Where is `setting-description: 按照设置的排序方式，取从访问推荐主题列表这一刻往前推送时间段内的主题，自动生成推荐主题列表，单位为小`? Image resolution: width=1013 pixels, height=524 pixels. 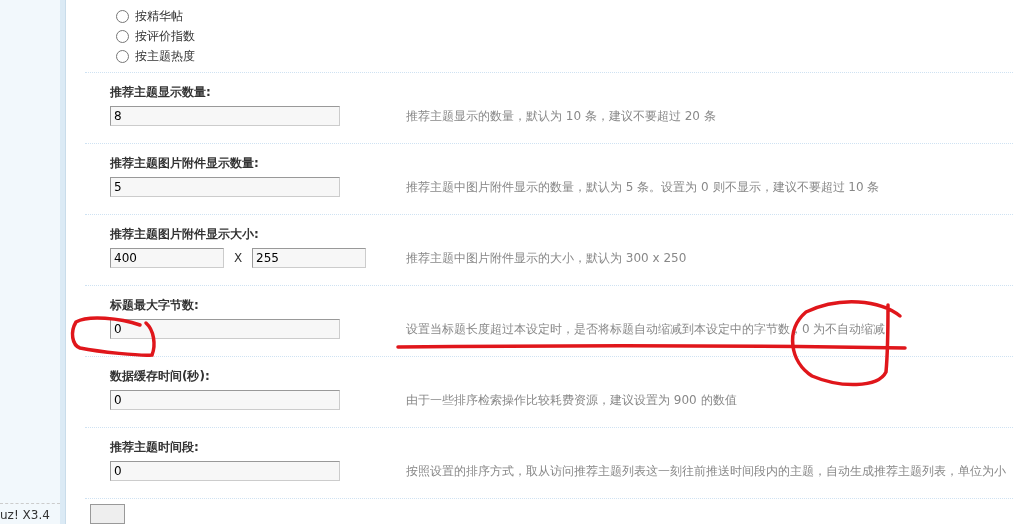 setting-description: 按照设置的排序方式，取从访问推荐主题列表这一刻往前推送时间段内的主题，自动生成推荐主题列表，单位为小 is located at coordinates (706, 471).